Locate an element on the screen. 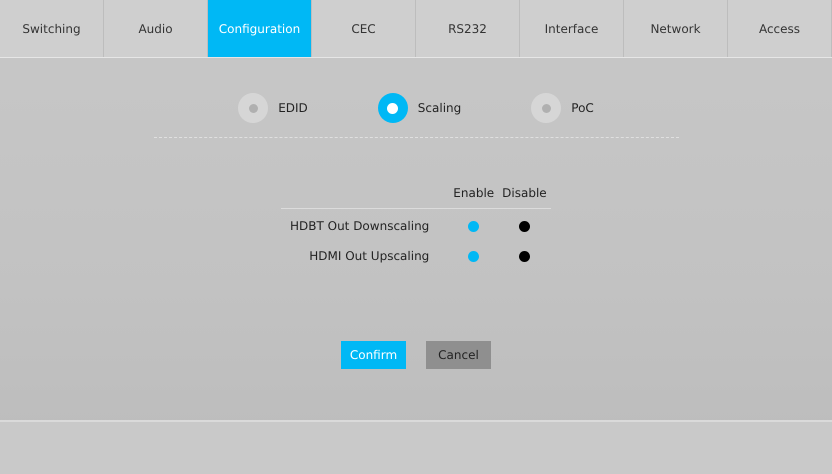 The height and width of the screenshot is (474, 832). row-label: HDBT Out Downscaling is located at coordinates (360, 226).